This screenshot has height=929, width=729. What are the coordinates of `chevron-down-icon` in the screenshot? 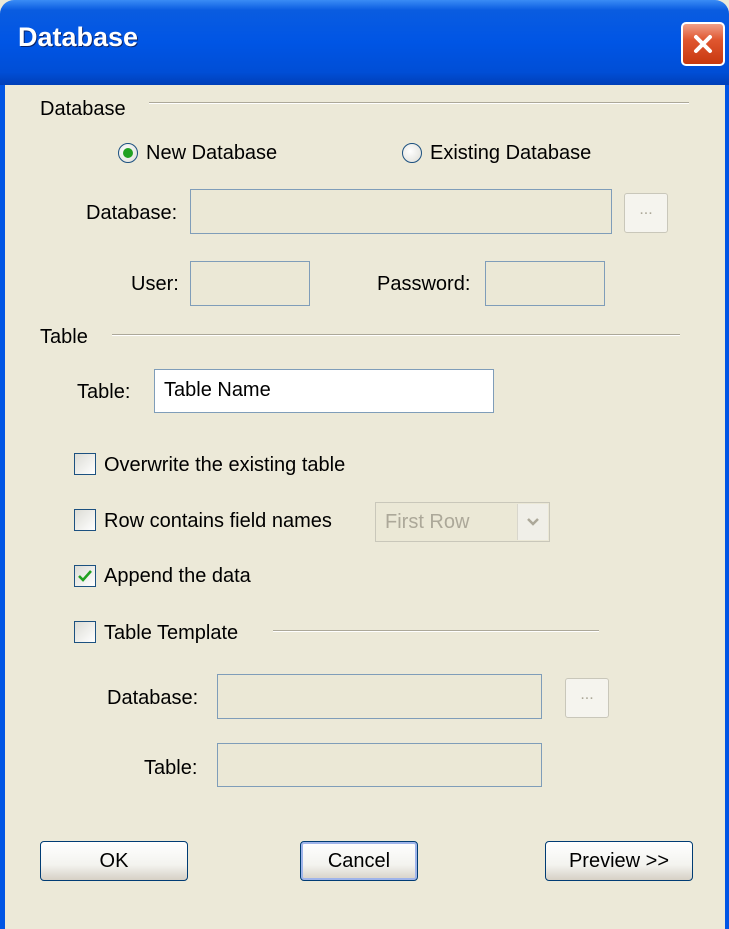 It's located at (533, 522).